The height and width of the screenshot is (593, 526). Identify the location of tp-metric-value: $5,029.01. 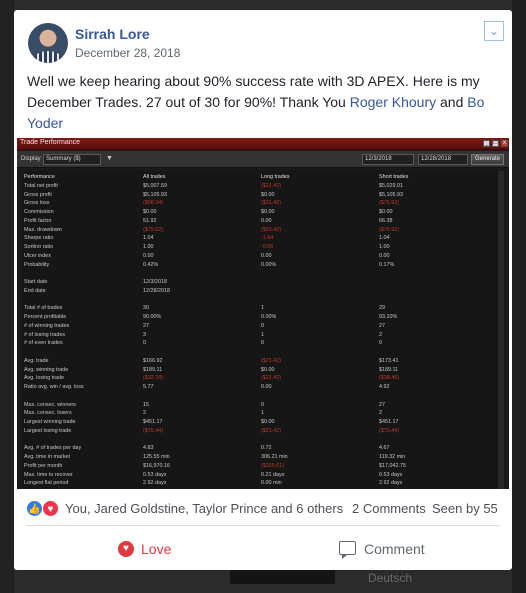
(391, 185).